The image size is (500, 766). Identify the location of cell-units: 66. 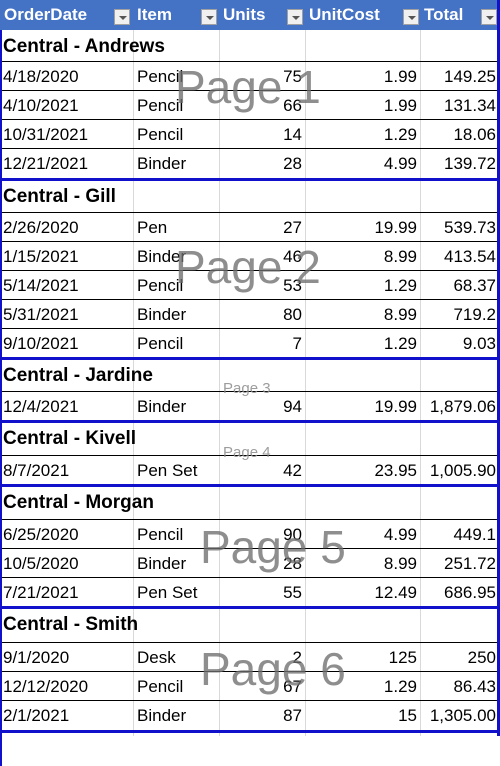
(260, 105).